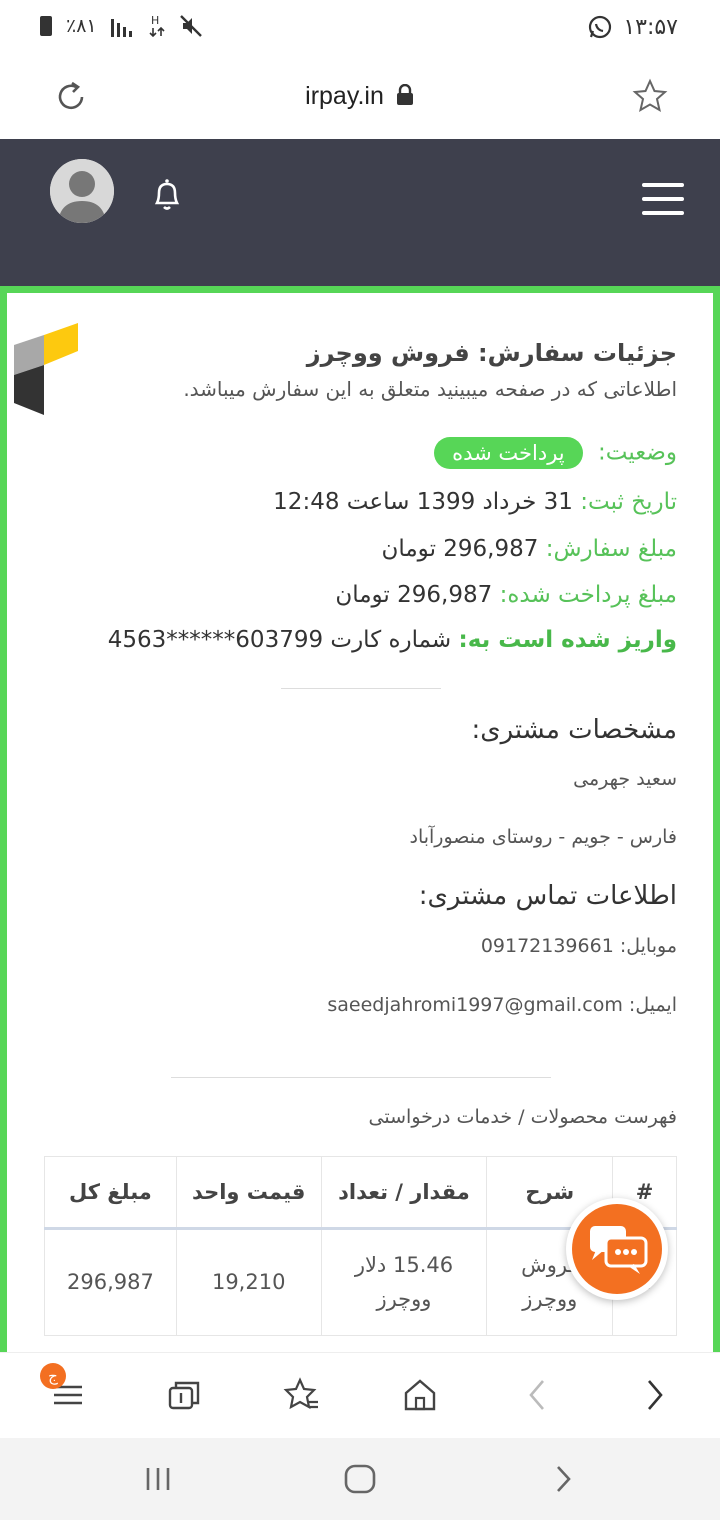 The height and width of the screenshot is (1520, 720). I want to click on email-row: ایمیل: saeedjahromi1997@gmail.com, so click(502, 1005).